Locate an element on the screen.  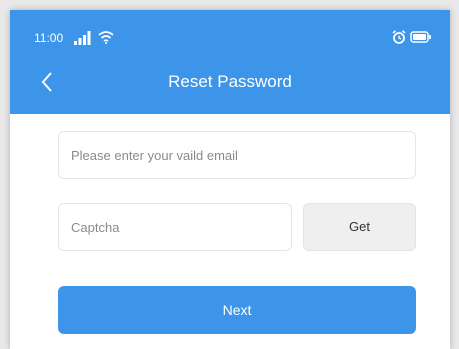
signal-icon is located at coordinates (82, 38).